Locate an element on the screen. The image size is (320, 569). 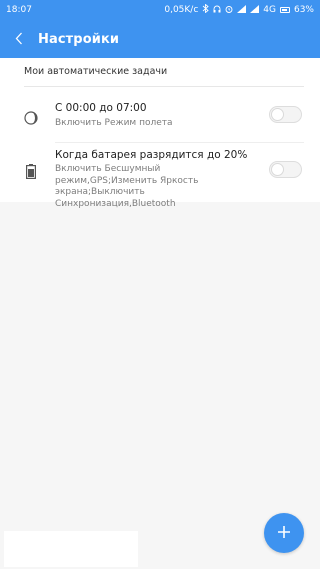
chevron-left-icon is located at coordinates (19, 39).